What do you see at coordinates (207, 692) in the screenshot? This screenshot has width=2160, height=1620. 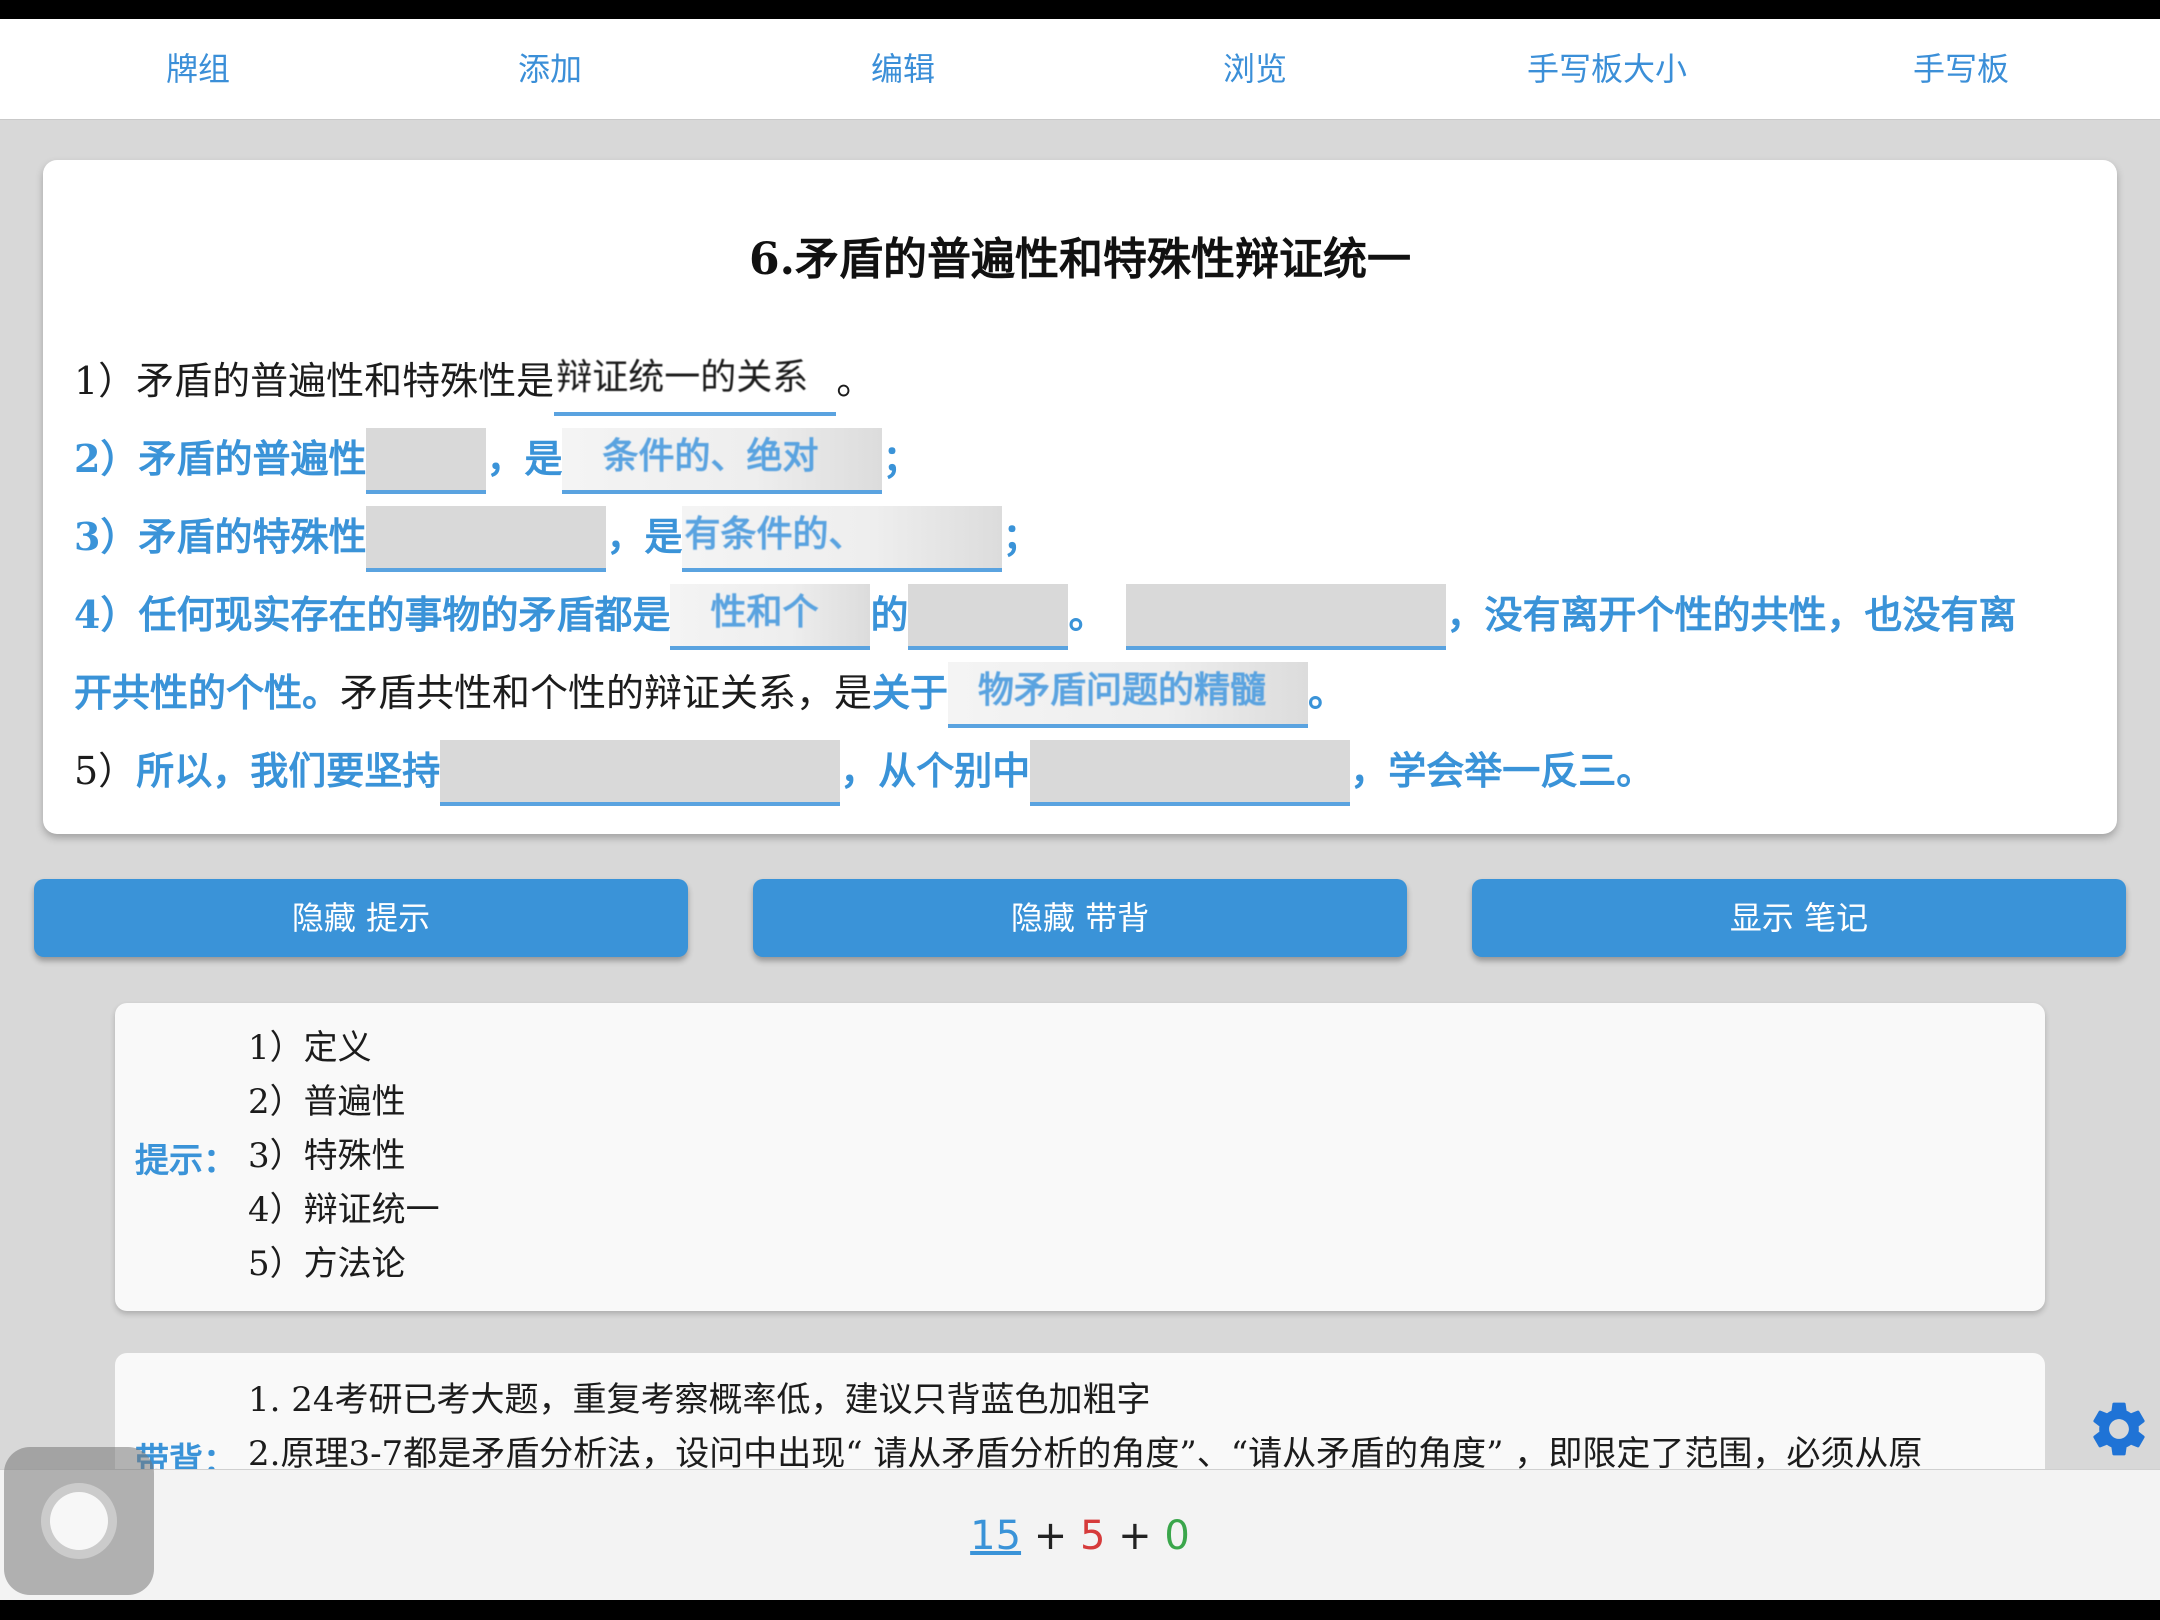 I see `line-text: 开共性的个性。` at bounding box center [207, 692].